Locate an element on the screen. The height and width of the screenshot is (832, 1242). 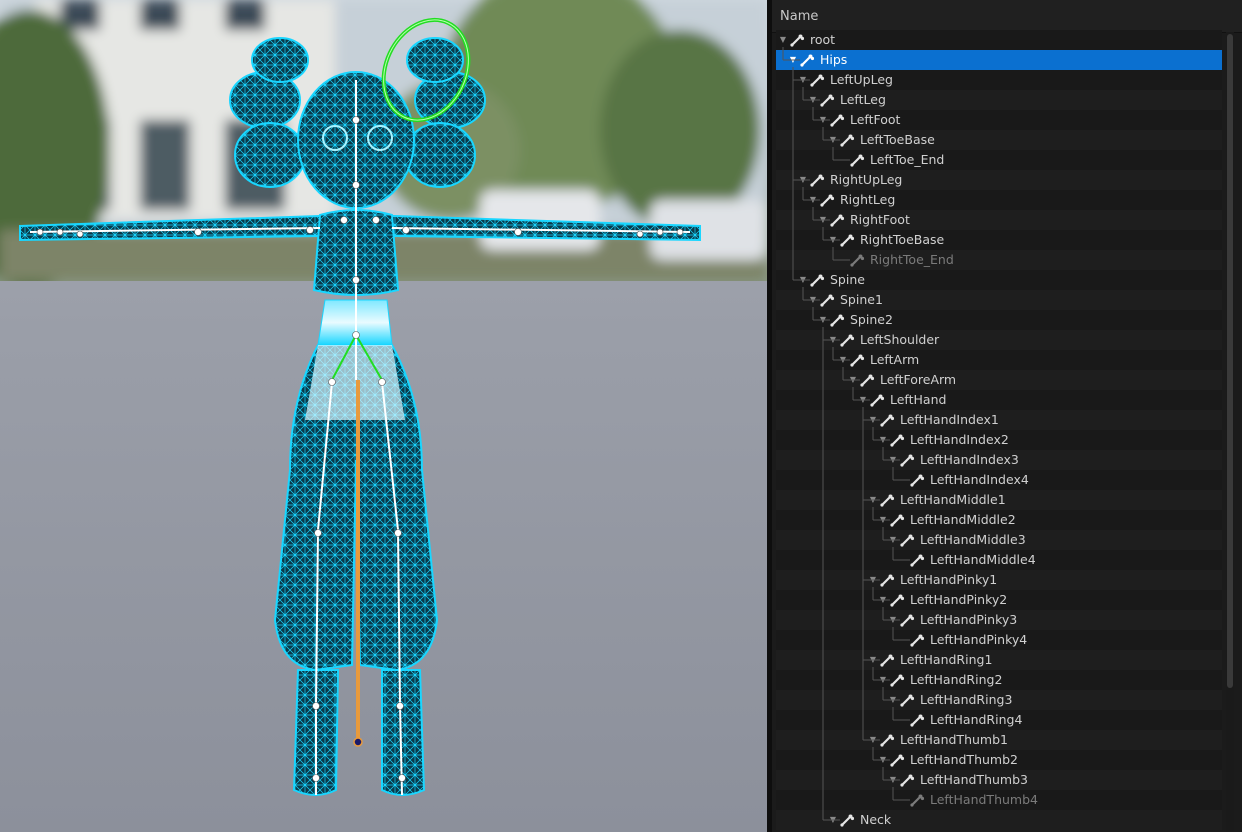
bone-label: LeftHandPinky1 is located at coordinates (949, 579).